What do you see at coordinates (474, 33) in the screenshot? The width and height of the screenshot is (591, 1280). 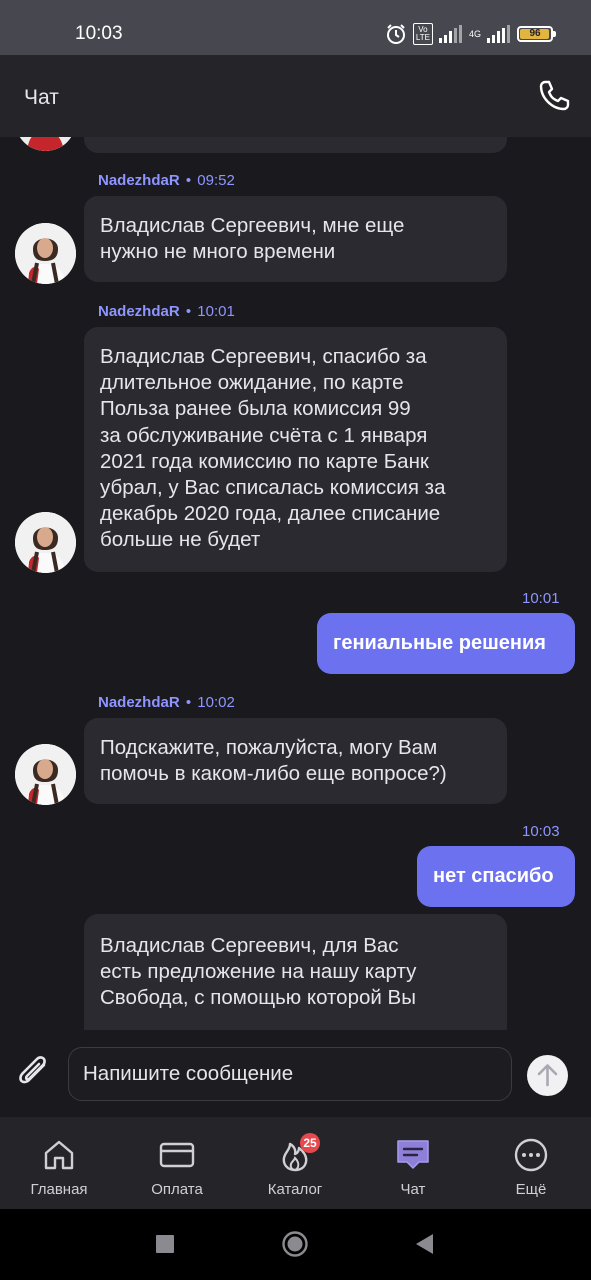 I see `network-type: 4G` at bounding box center [474, 33].